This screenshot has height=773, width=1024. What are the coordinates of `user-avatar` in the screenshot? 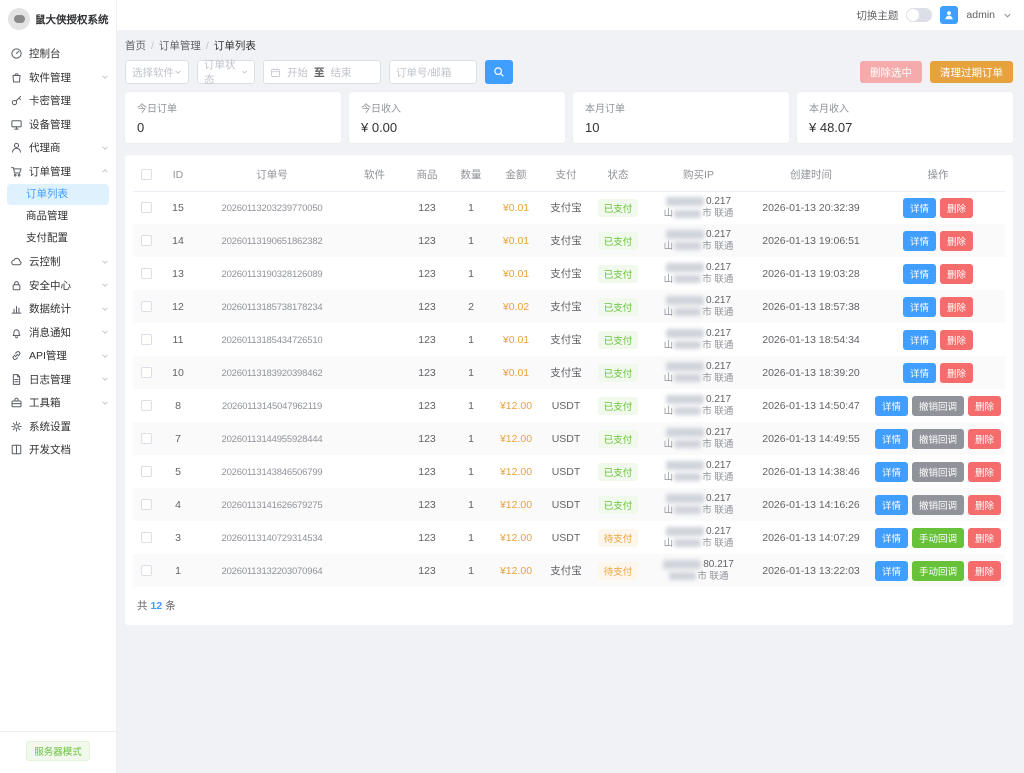 It's located at (949, 15).